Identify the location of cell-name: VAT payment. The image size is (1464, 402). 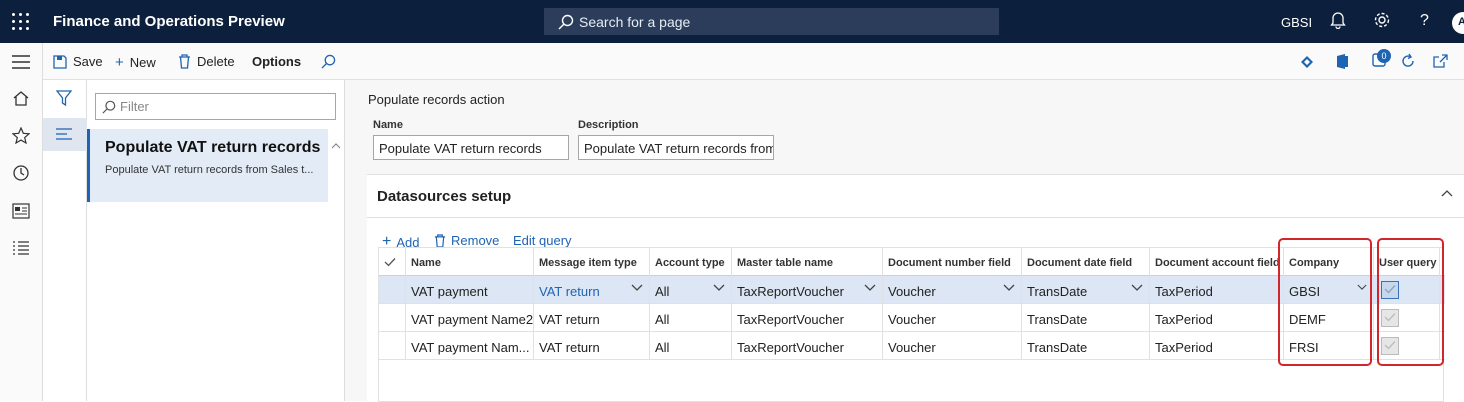
(470, 290).